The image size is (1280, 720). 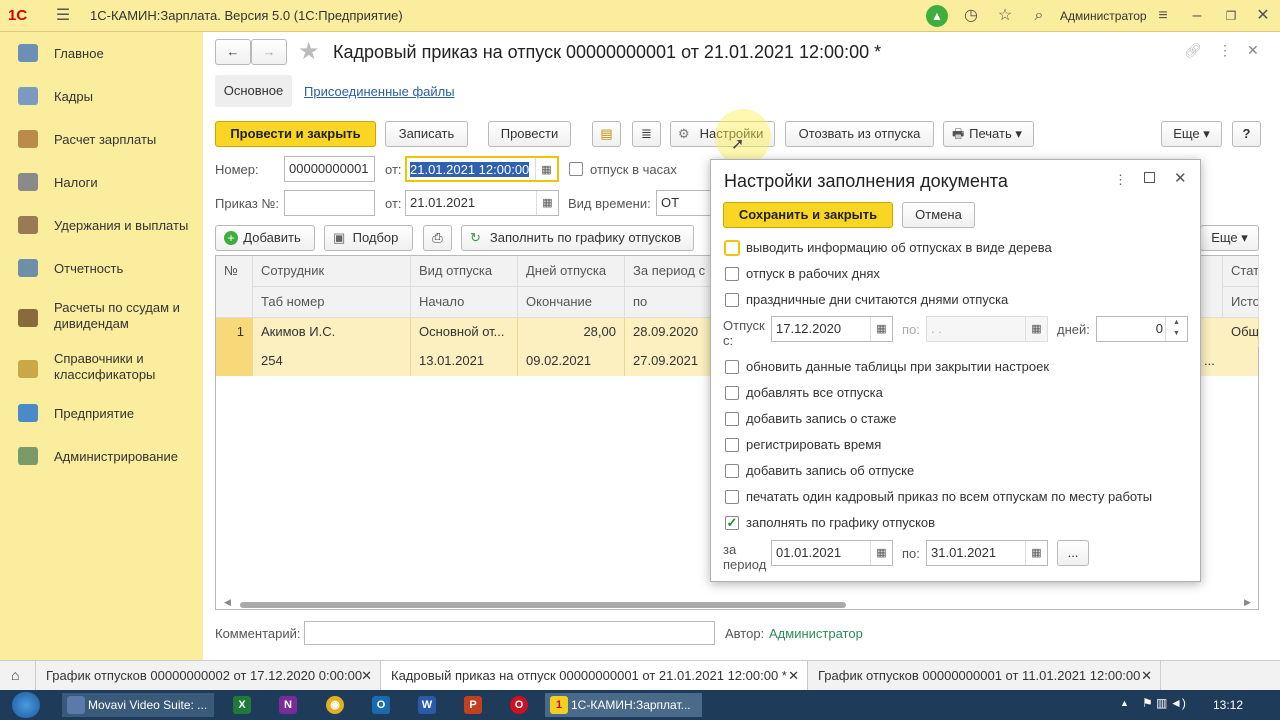 What do you see at coordinates (576, 169) in the screenshot?
I see `hours-checkbox` at bounding box center [576, 169].